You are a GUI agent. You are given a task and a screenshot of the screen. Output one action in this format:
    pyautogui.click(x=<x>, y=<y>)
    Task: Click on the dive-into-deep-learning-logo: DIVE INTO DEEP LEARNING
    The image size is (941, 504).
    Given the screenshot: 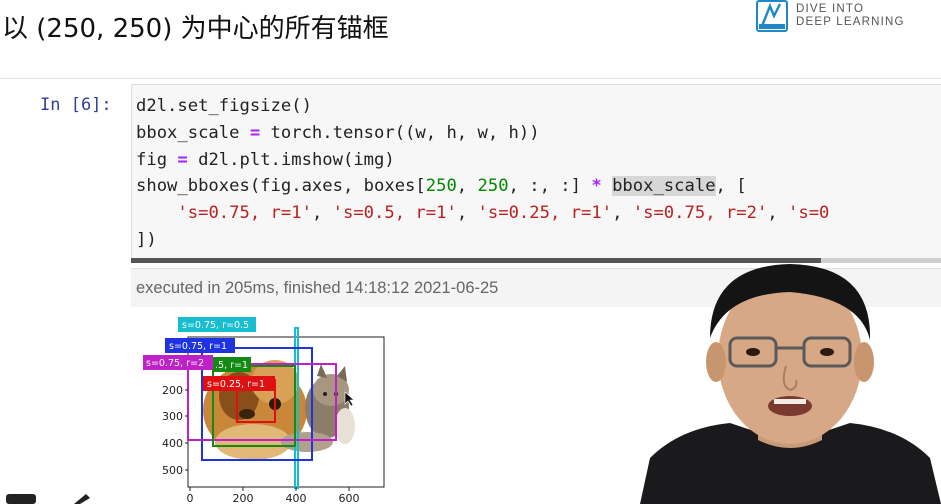 What is the action you would take?
    pyautogui.click(x=831, y=20)
    